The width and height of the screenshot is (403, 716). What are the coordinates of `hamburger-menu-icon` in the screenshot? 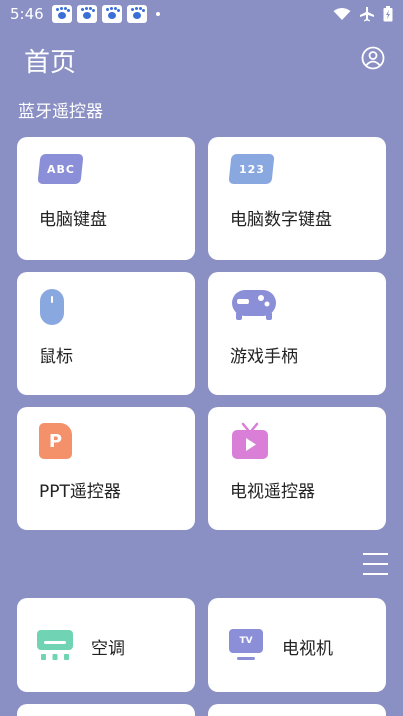 It's located at (375, 564).